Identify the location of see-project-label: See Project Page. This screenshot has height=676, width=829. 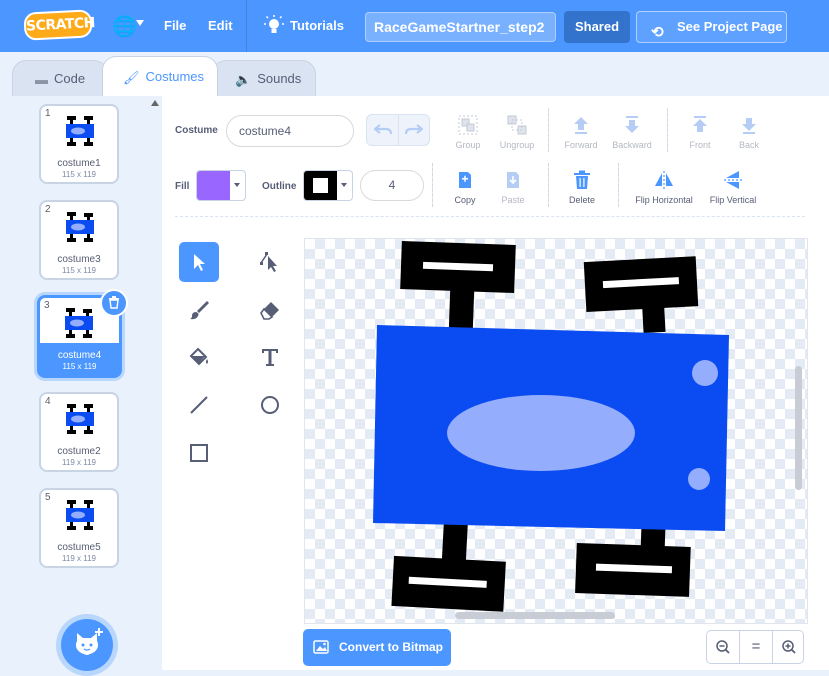
(730, 26).